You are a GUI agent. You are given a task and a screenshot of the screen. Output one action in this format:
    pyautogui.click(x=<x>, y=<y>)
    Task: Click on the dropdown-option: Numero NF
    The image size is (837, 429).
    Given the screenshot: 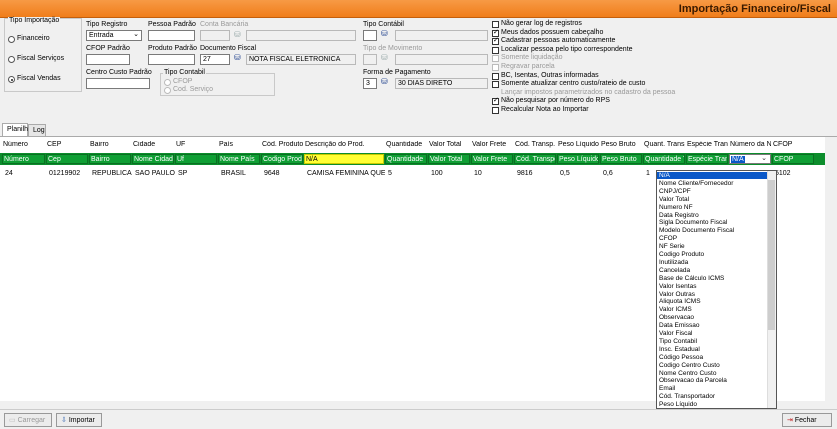 What is the action you would take?
    pyautogui.click(x=676, y=207)
    